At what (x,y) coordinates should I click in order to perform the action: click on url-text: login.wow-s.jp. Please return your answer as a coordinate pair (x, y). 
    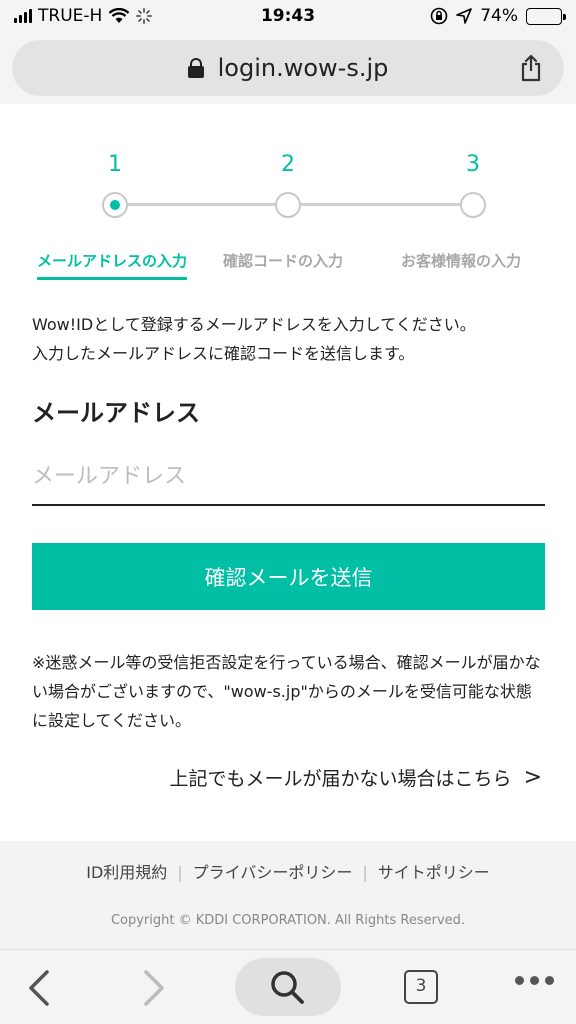
    Looking at the image, I should click on (303, 68).